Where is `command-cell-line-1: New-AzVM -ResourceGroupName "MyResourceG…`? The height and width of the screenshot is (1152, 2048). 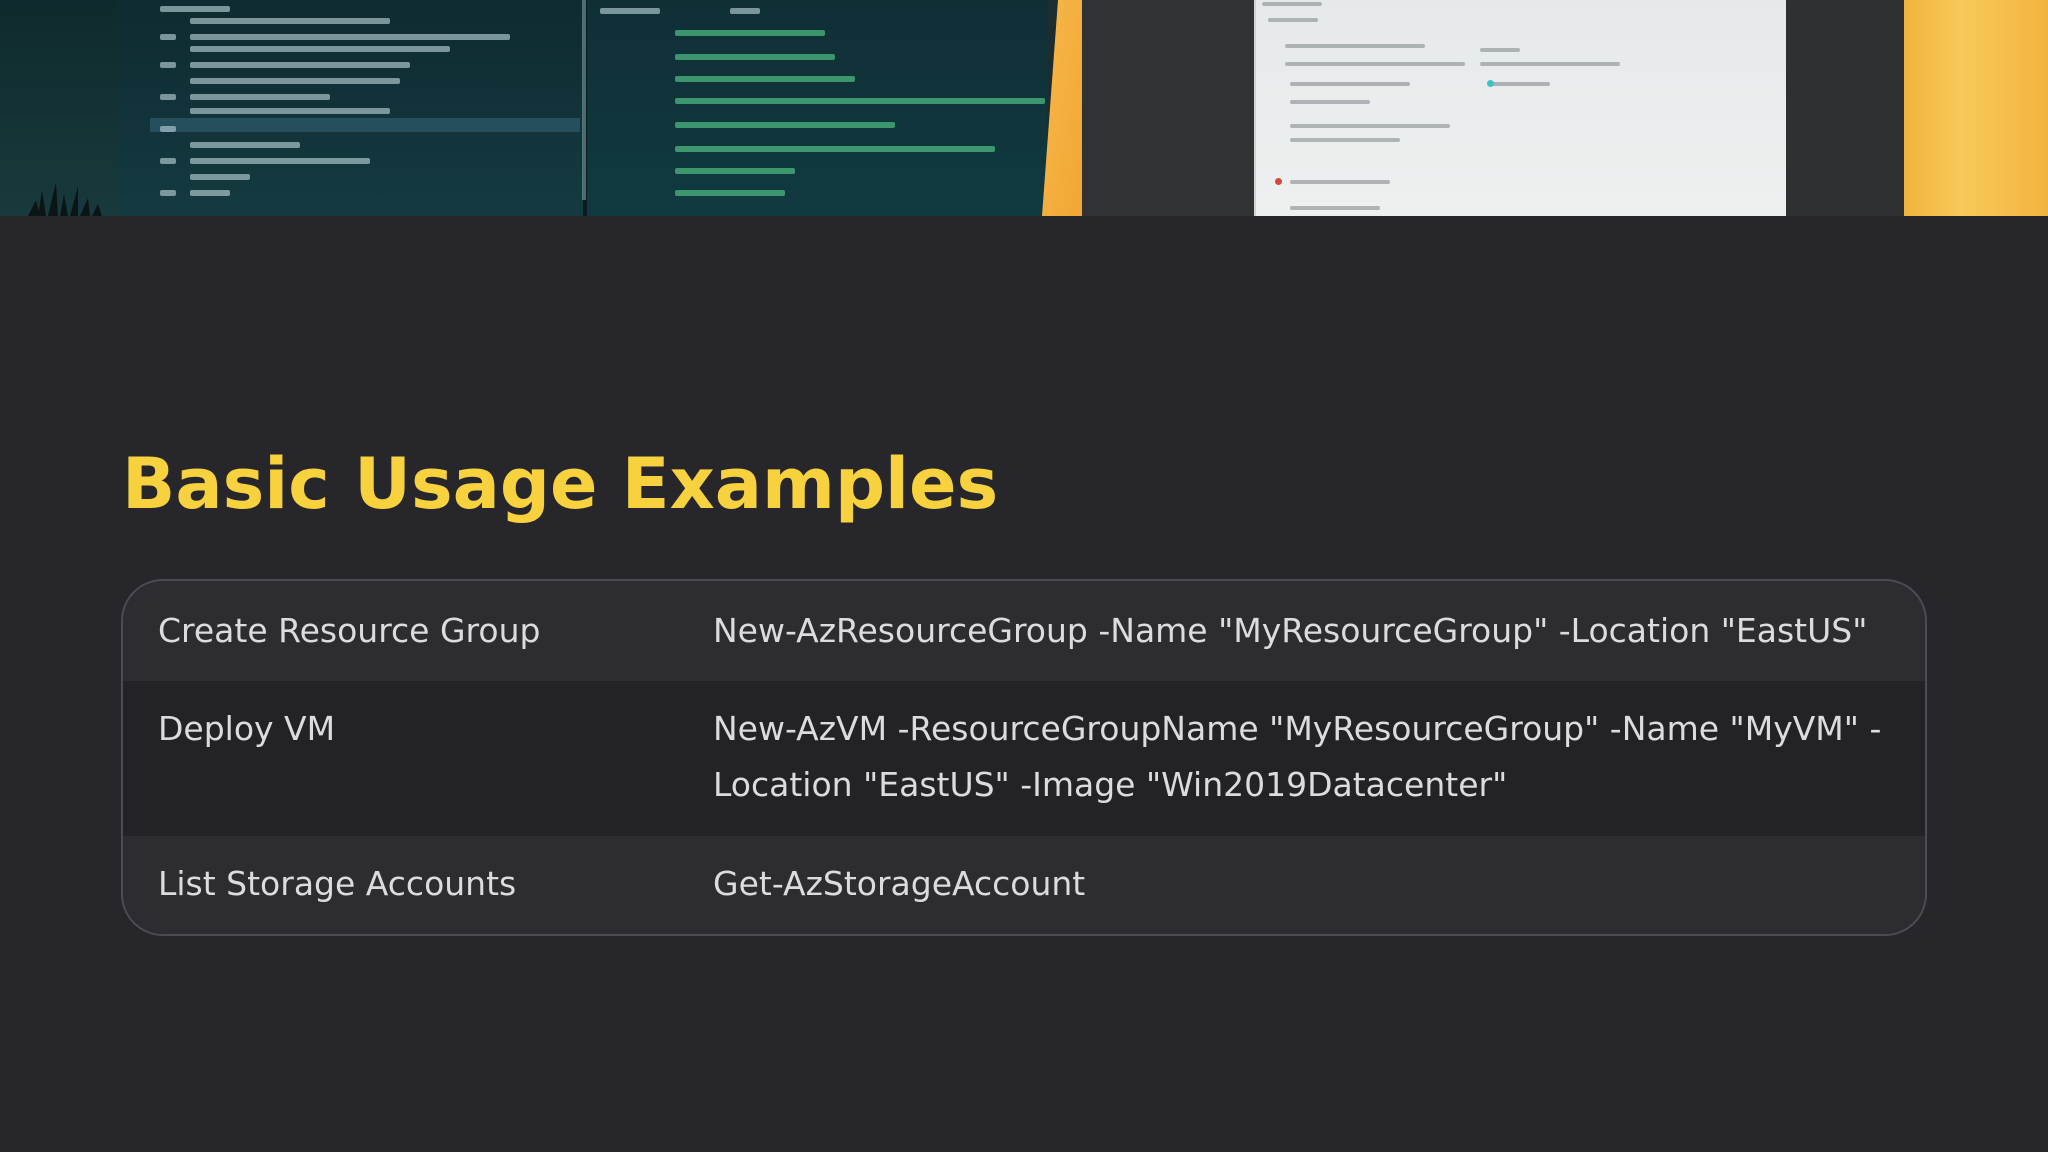
command-cell-line-1: New-AzVM -ResourceGroupName "MyResourceG… is located at coordinates (1297, 728).